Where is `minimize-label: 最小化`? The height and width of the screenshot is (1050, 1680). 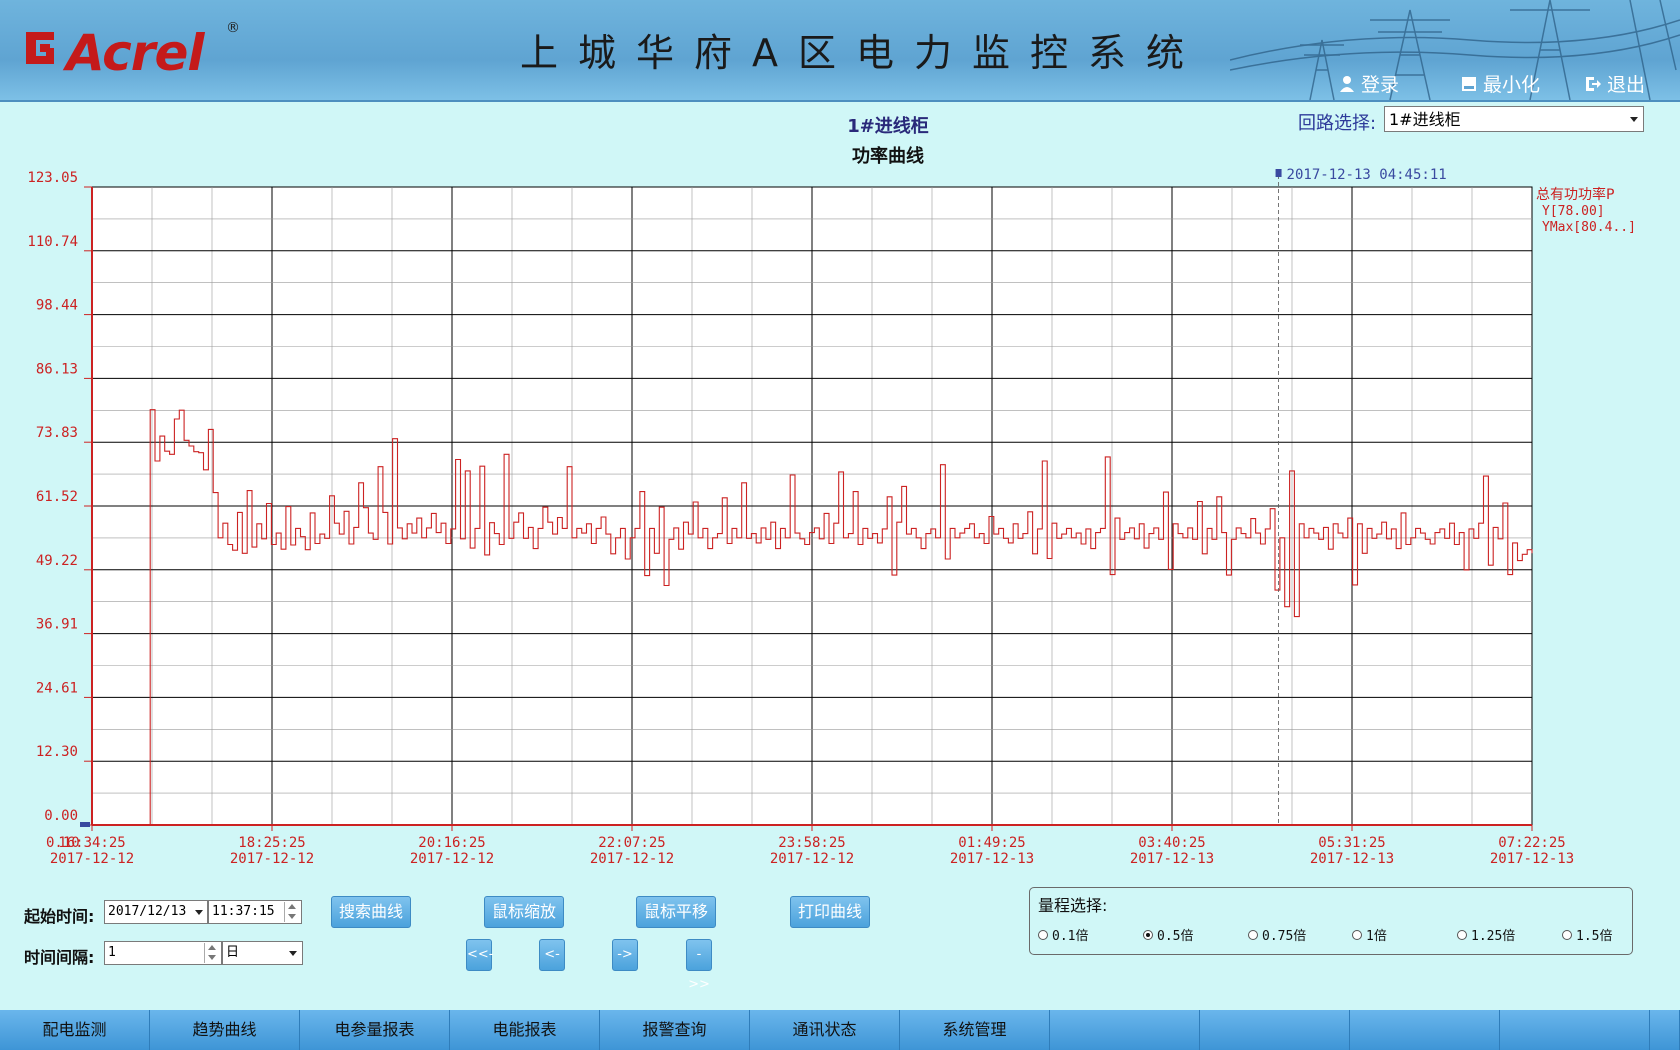
minimize-label: 最小化 is located at coordinates (1512, 85).